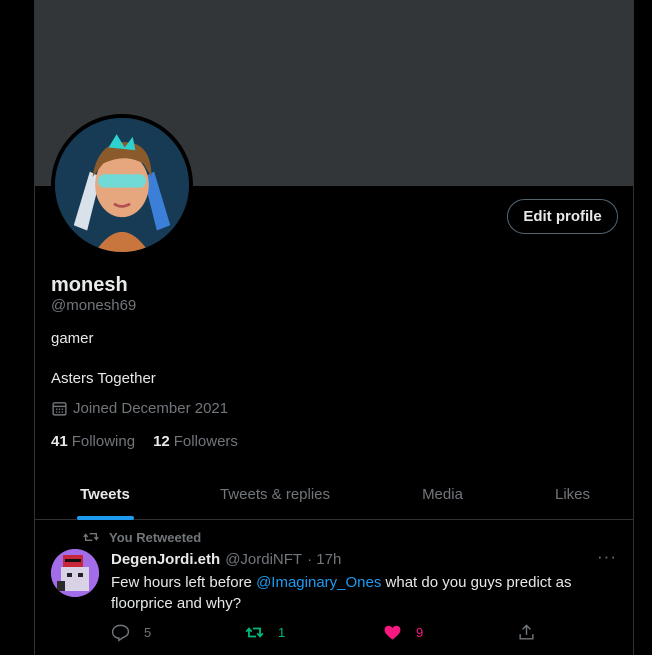 This screenshot has width=652, height=655. I want to click on profile-tabs: Tweets Tweets & replies Media Likes, so click(334, 494).